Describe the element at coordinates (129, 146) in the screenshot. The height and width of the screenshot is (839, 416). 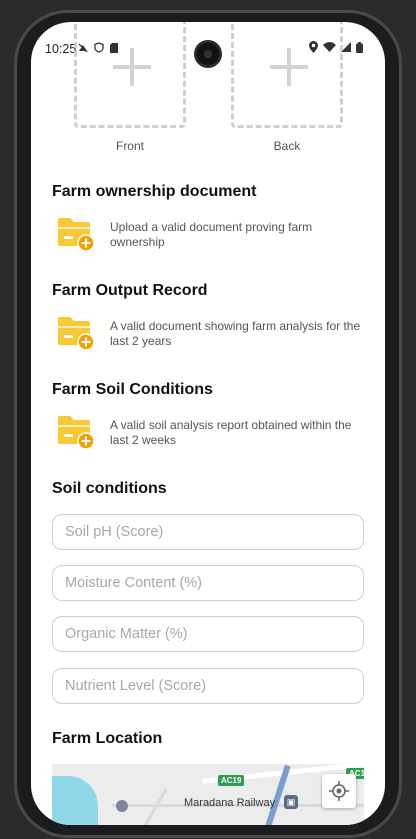
I see `front-photo-label: Front` at that location.